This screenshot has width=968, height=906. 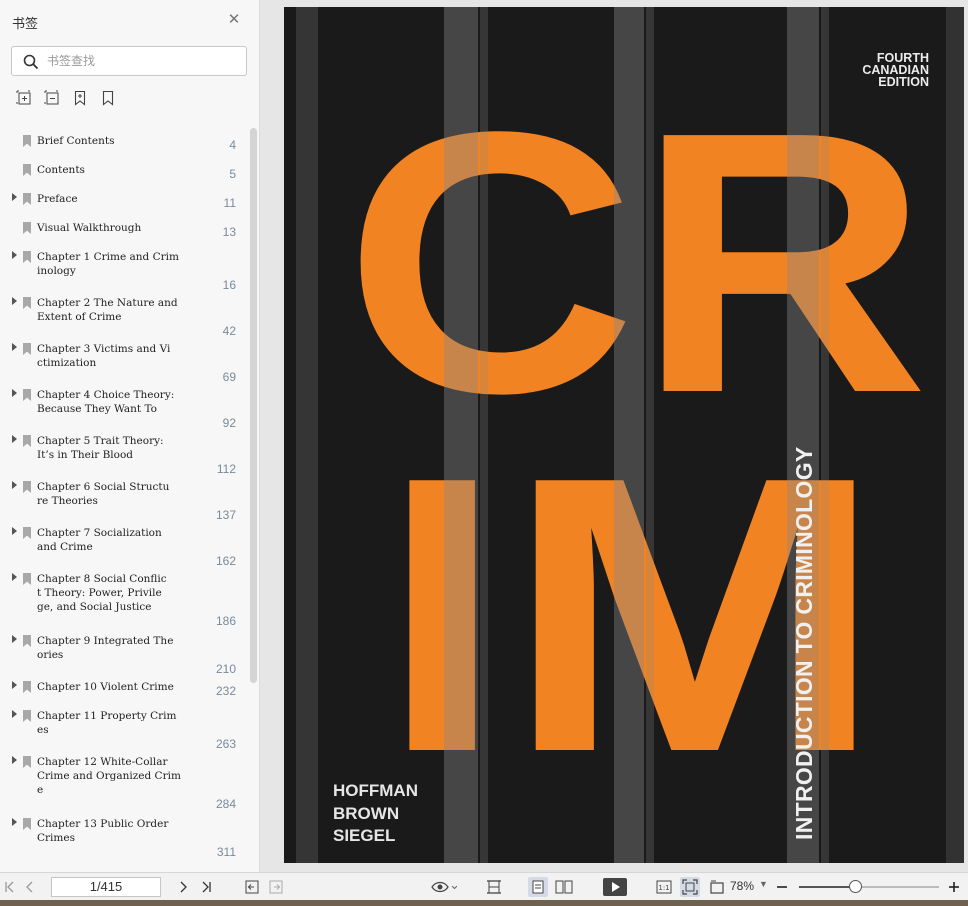 What do you see at coordinates (111, 228) in the screenshot?
I see `bookmark-label: Visual Walkthrough` at bounding box center [111, 228].